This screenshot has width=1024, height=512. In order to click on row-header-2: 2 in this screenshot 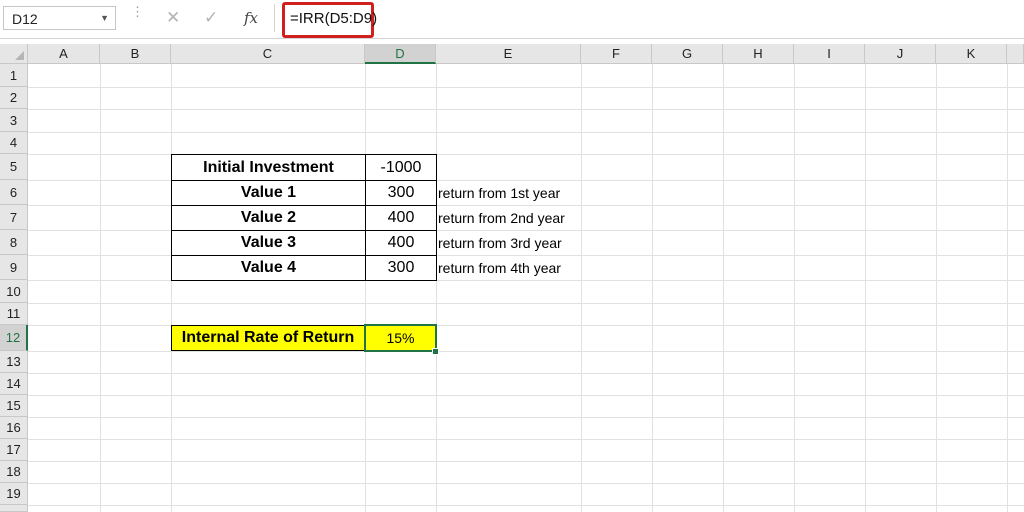, I will do `click(14, 98)`.